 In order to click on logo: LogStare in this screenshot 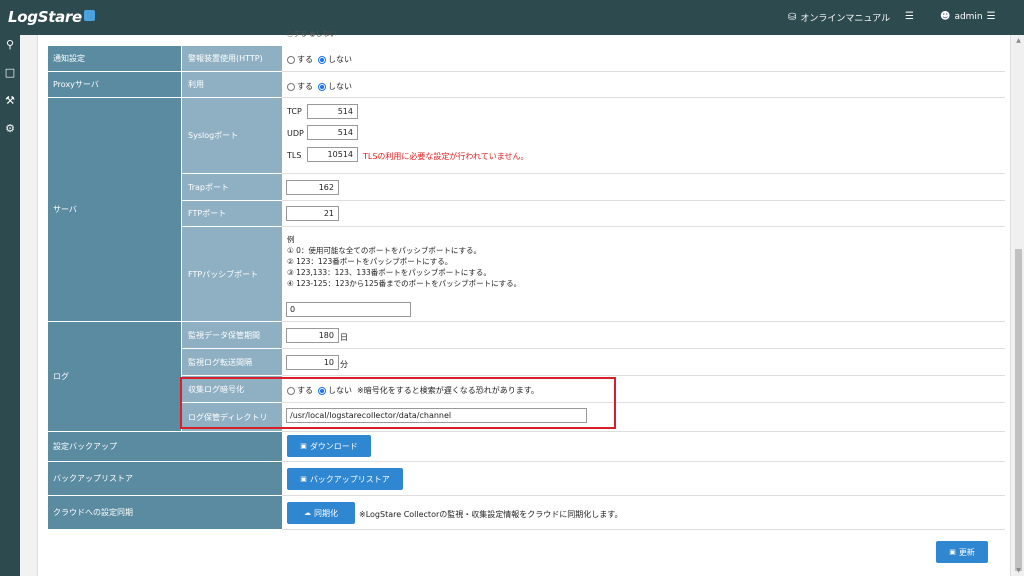, I will do `click(51, 17)`.